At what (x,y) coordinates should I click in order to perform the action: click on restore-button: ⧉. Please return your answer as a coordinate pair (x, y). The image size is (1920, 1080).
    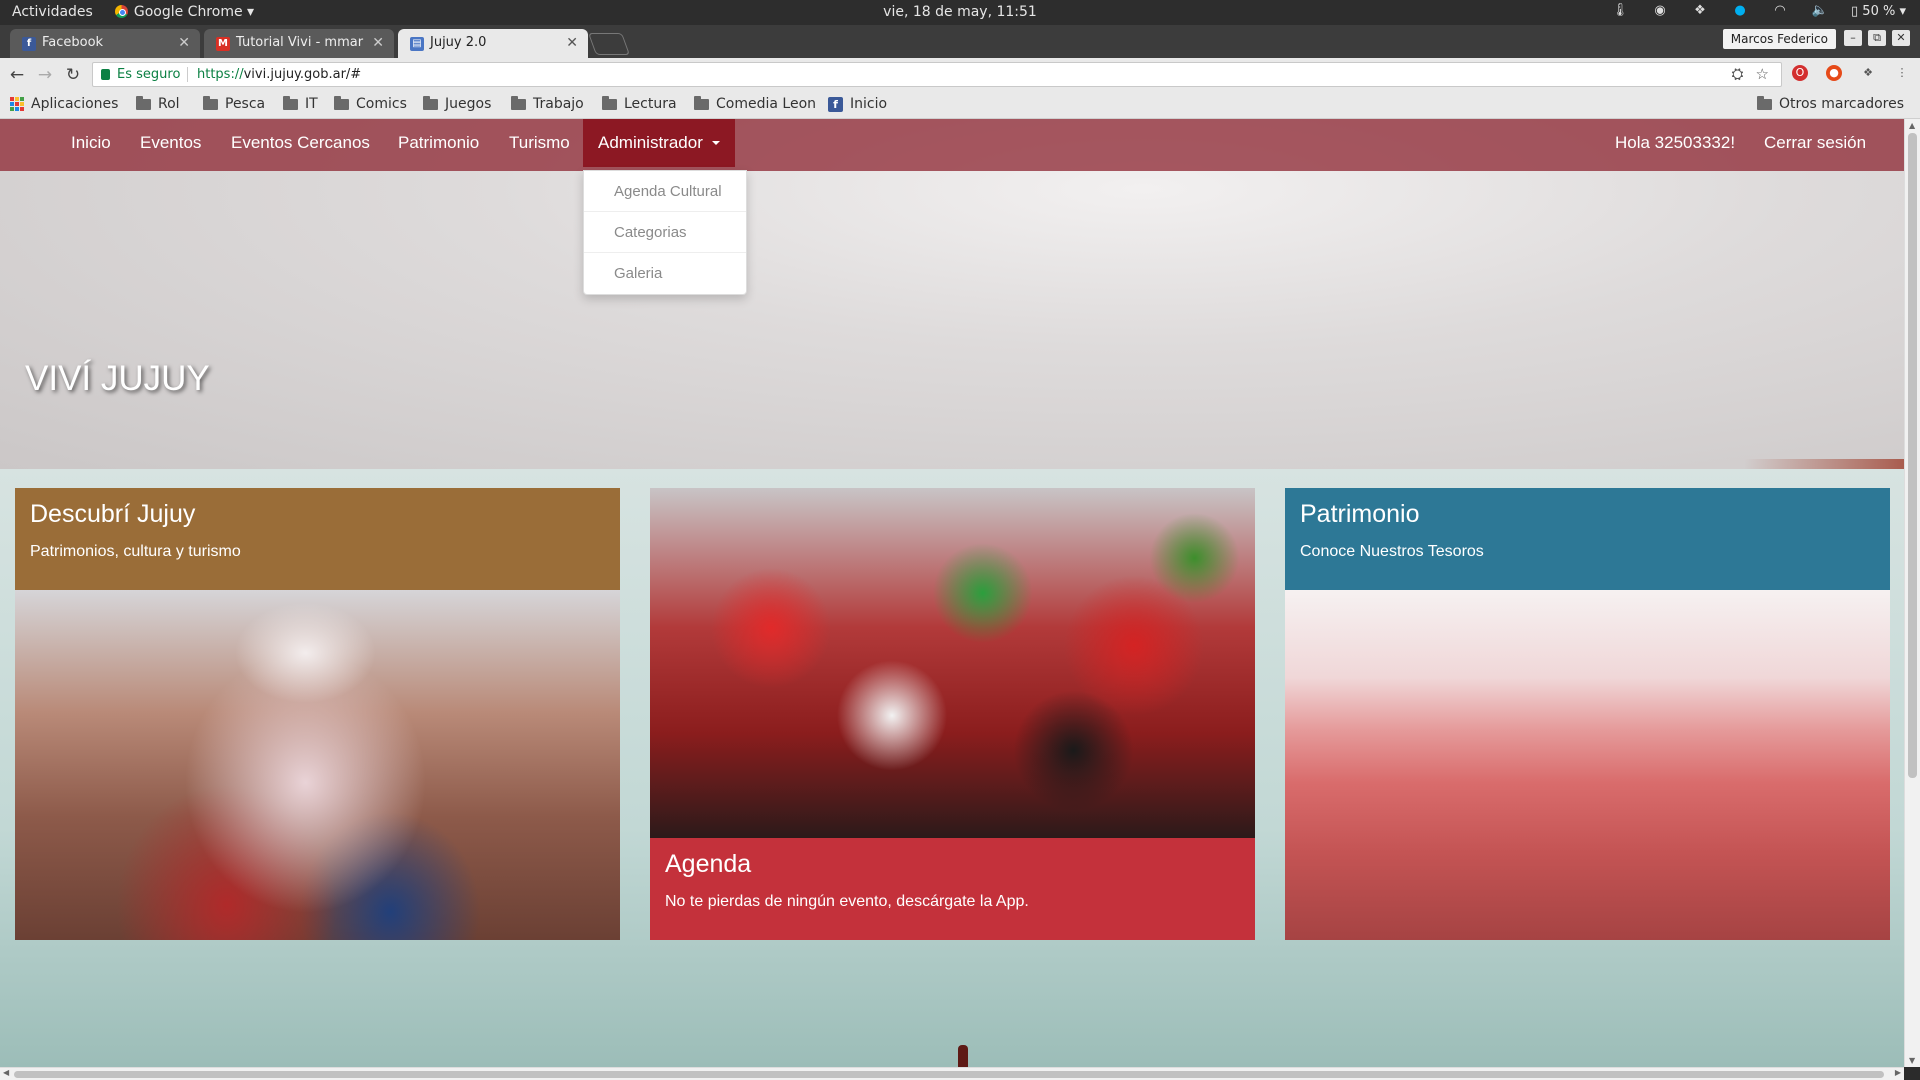
    Looking at the image, I should click on (1877, 38).